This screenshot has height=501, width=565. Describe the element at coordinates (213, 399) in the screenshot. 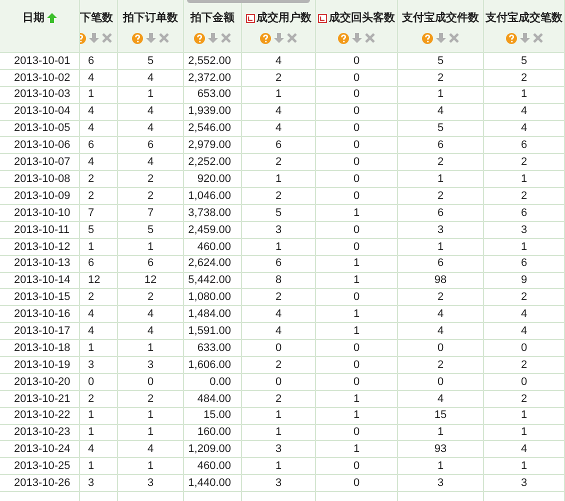

I see `table-cell: 484.00` at that location.